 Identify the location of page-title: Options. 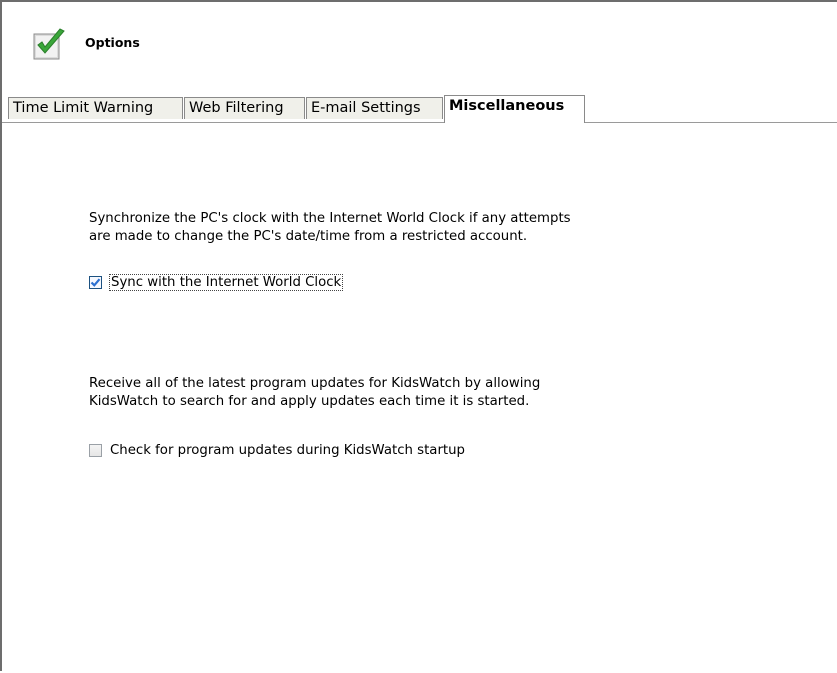
(112, 42).